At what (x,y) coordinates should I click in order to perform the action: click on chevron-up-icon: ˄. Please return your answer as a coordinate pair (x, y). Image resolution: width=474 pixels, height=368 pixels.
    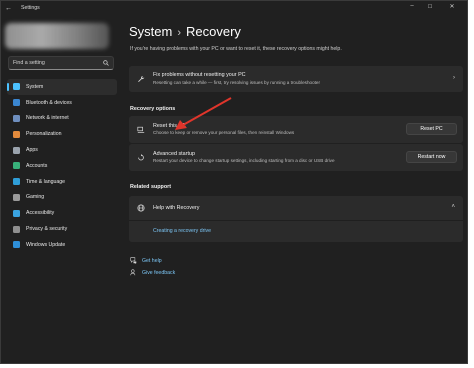
    Looking at the image, I should click on (453, 207).